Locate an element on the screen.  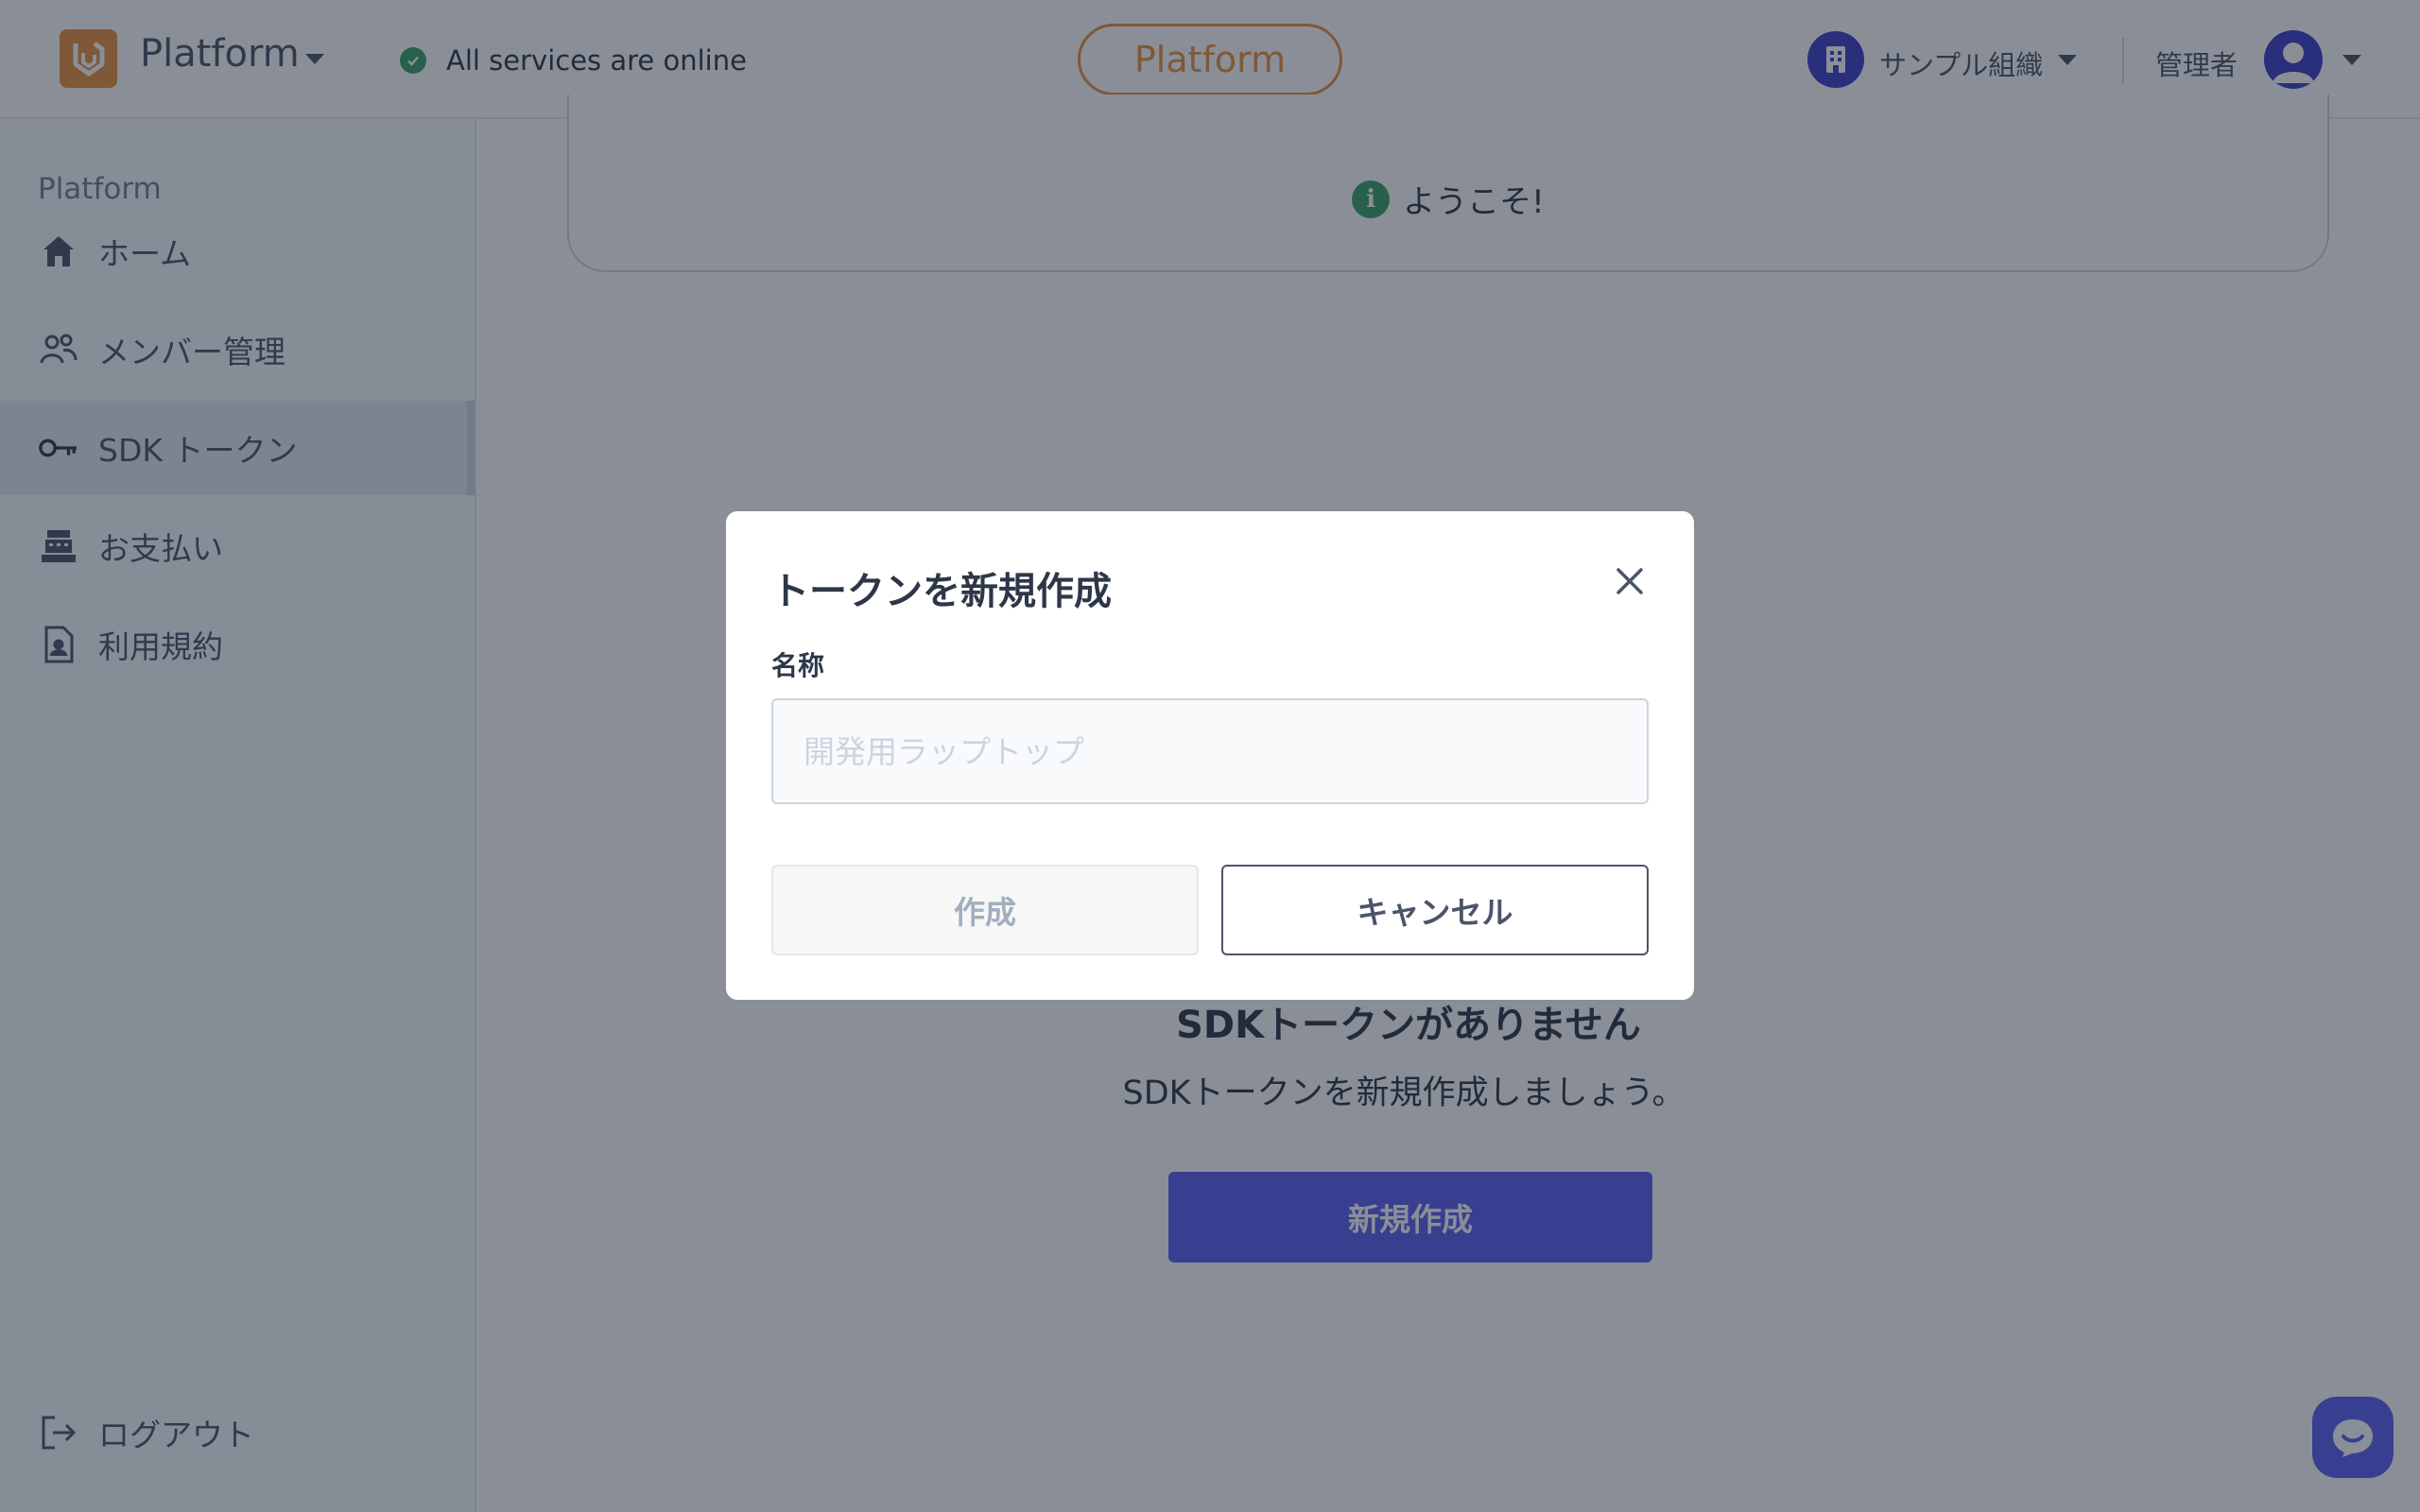
create-token-dialog: トークンを新規作成 名称 作成 キャンセル is located at coordinates (1210, 755).